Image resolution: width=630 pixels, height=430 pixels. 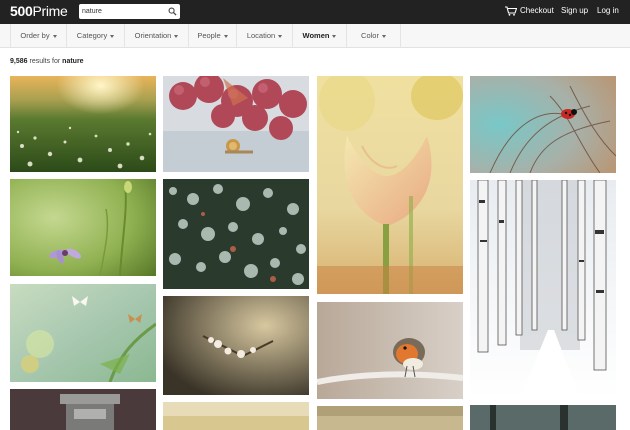 I want to click on checkout-link: Checkout, so click(x=537, y=11).